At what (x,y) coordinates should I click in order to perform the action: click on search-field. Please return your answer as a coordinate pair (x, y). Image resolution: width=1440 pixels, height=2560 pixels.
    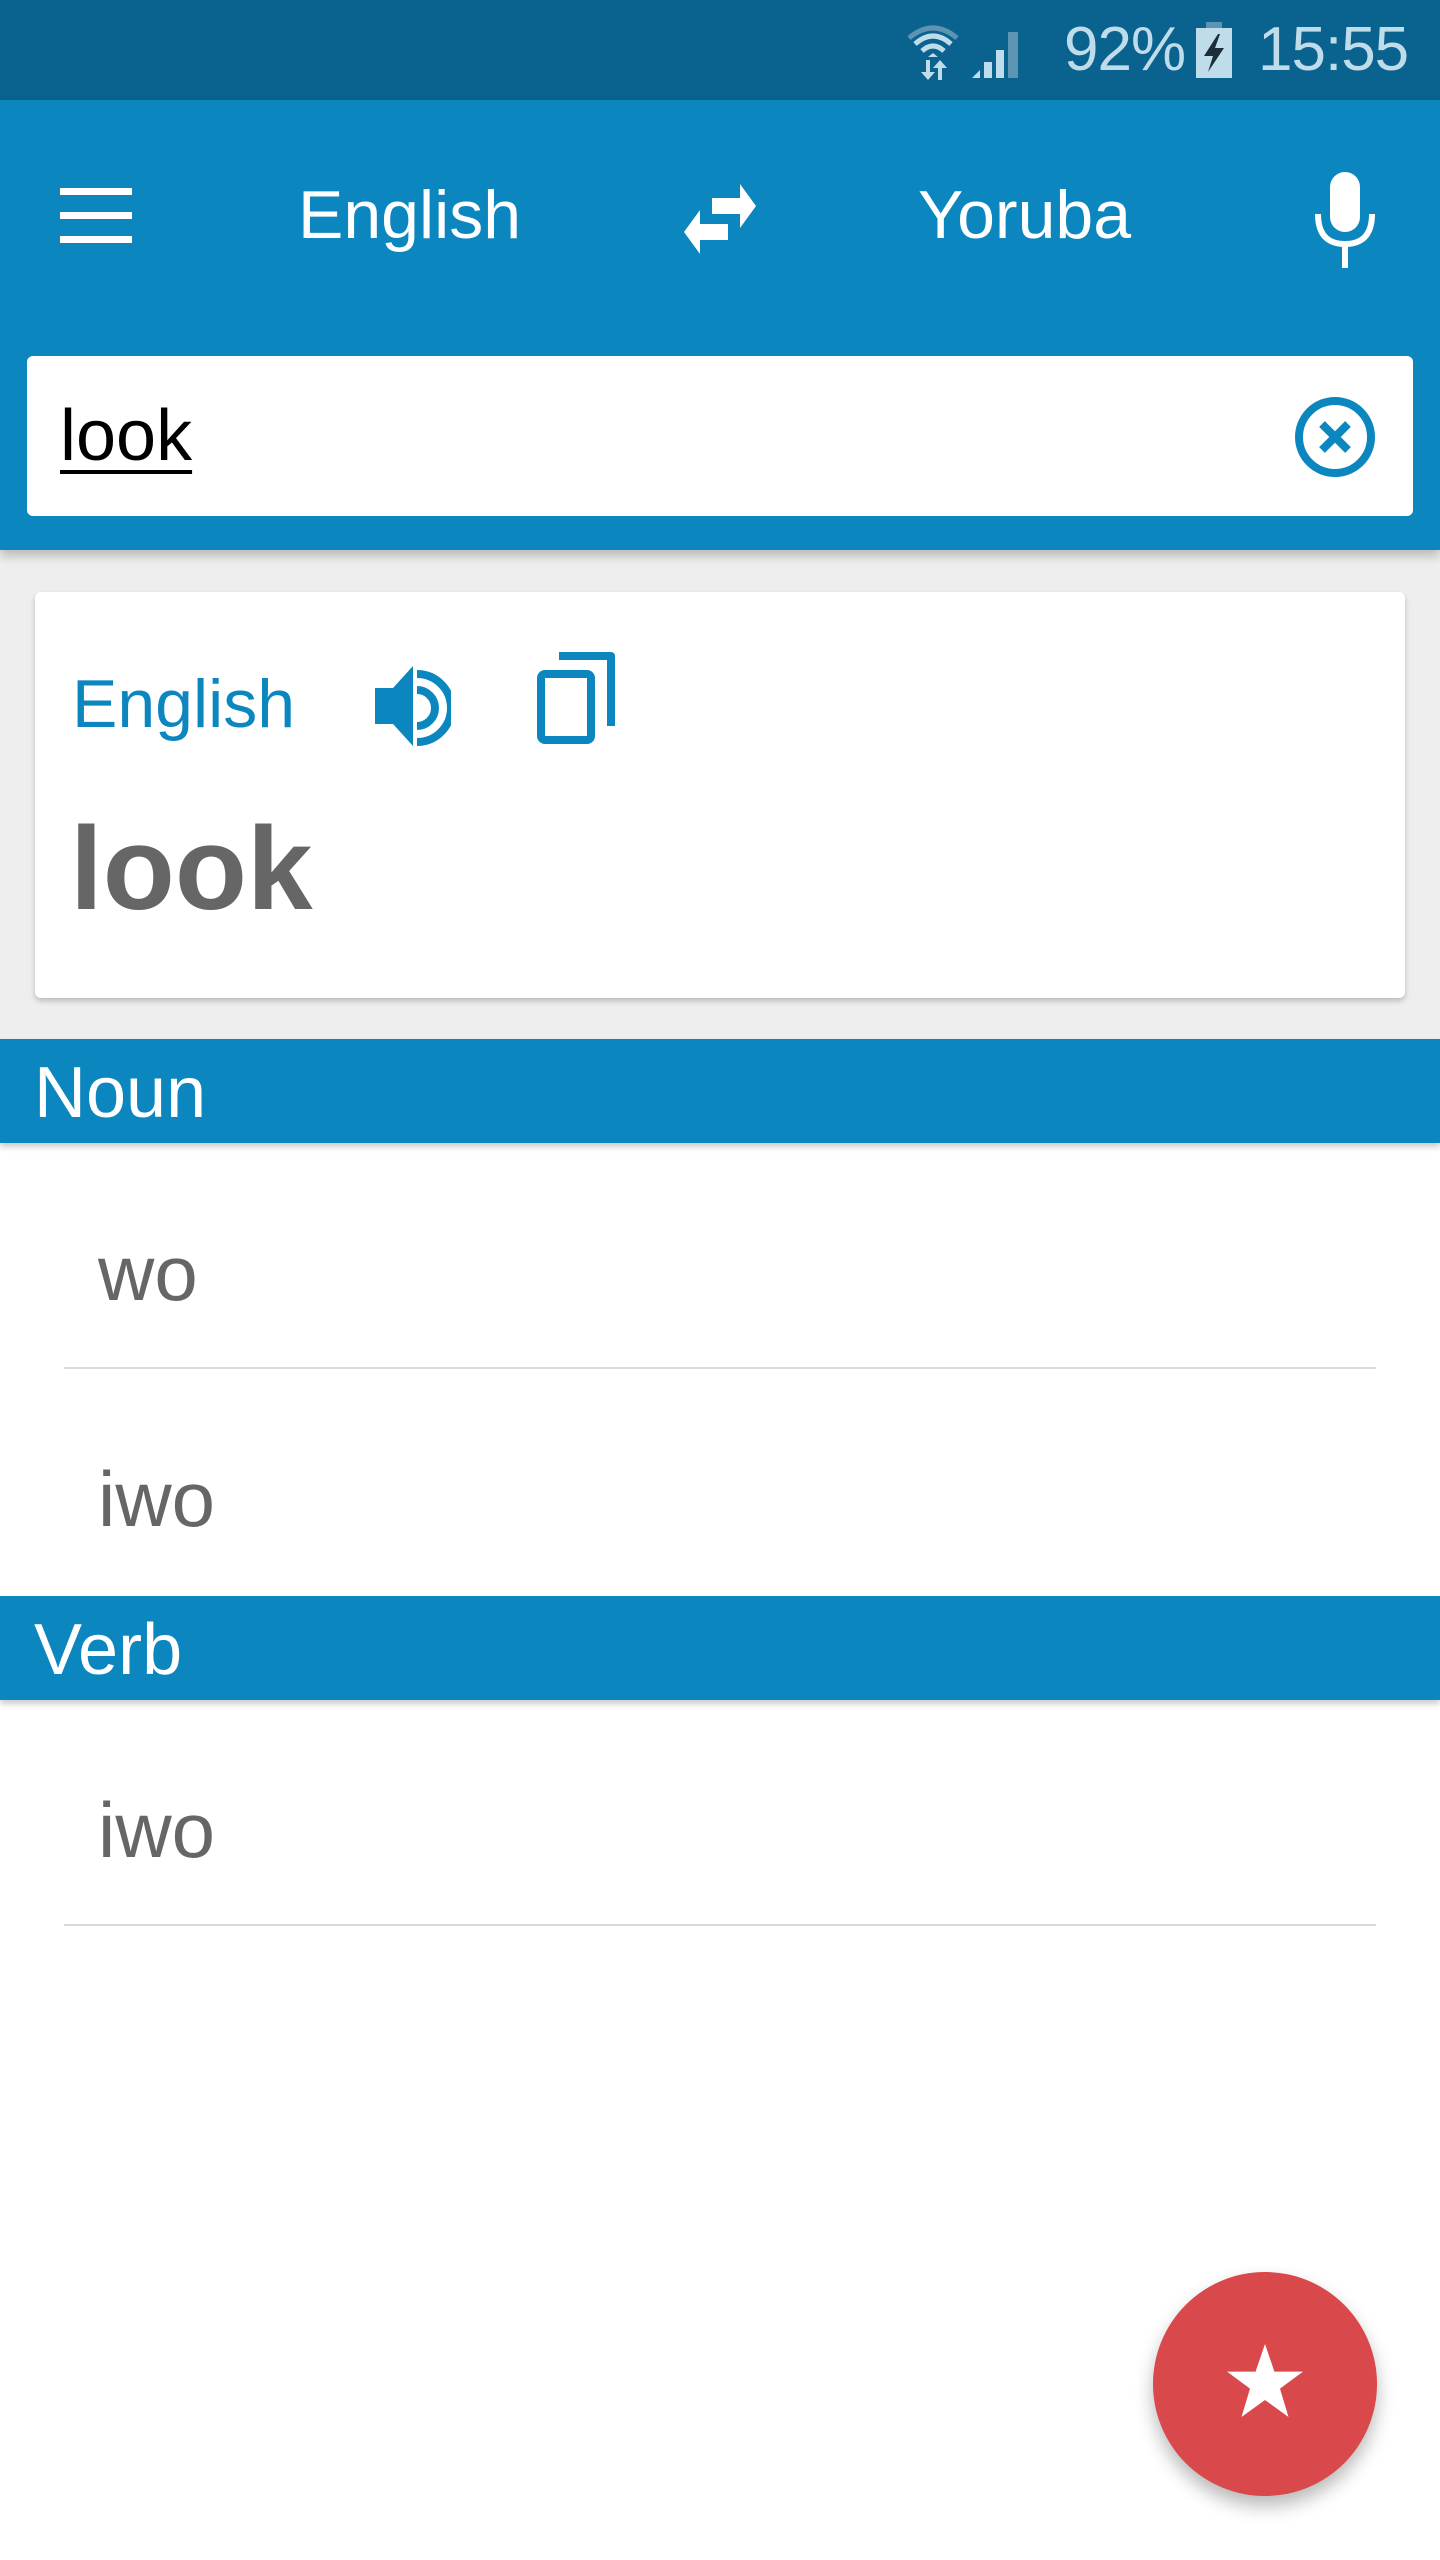
    Looking at the image, I should click on (720, 436).